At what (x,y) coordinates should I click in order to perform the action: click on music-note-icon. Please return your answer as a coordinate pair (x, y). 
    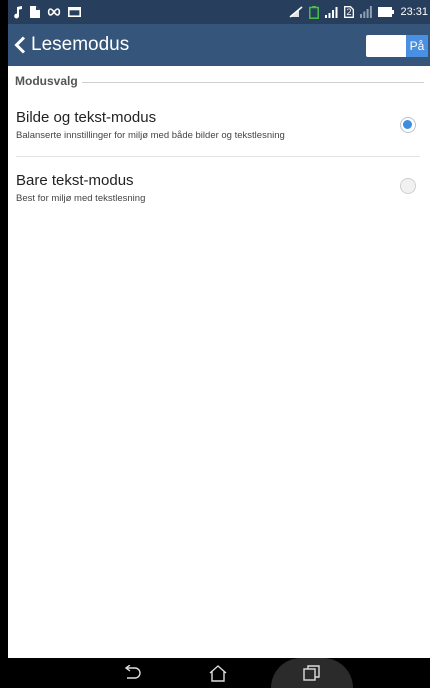
    Looking at the image, I should click on (18, 12).